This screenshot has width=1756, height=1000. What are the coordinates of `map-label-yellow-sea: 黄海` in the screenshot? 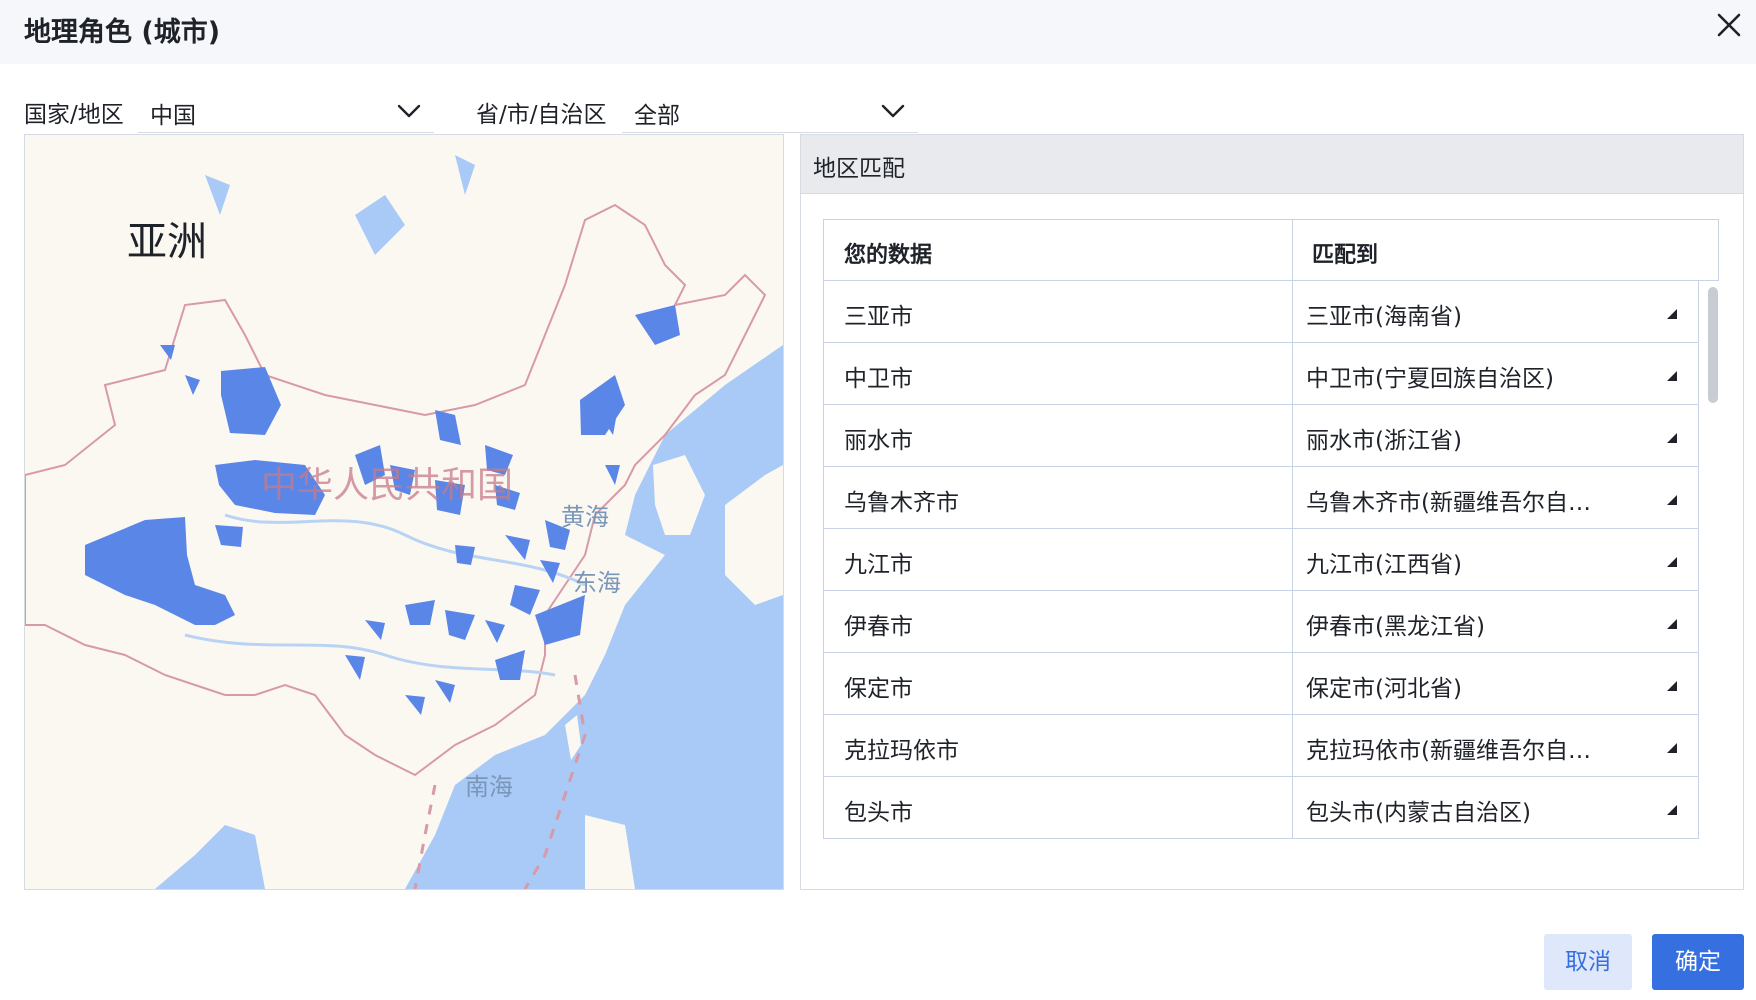 It's located at (585, 517).